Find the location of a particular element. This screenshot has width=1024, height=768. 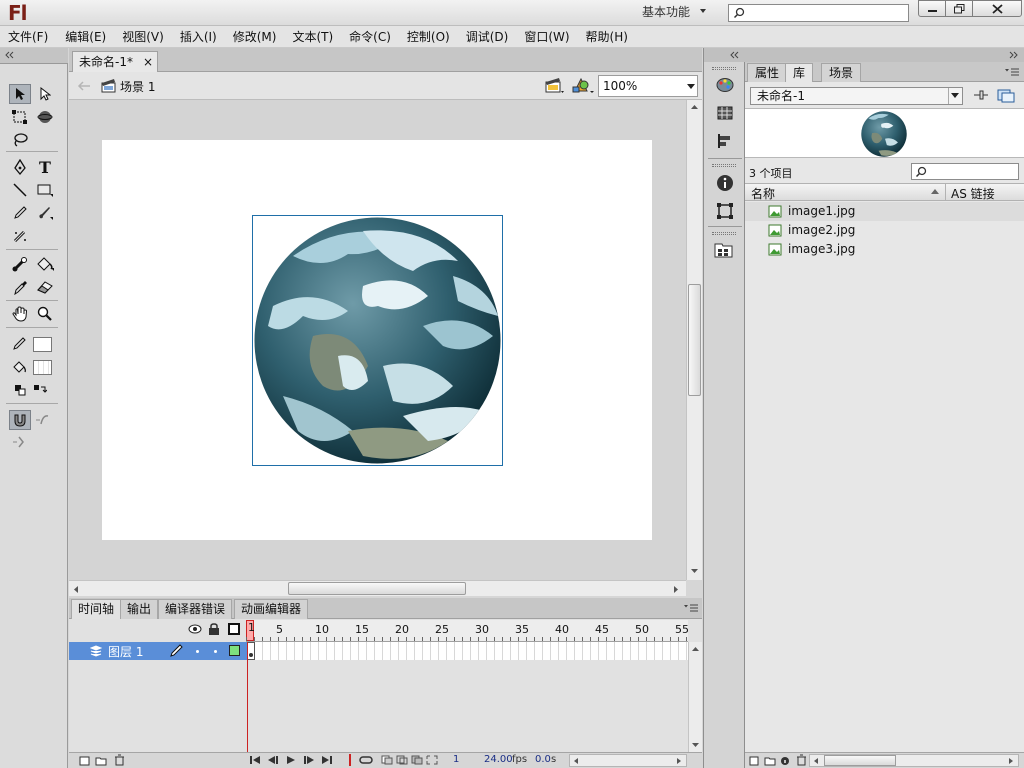

document-tab: 未命名-1* × is located at coordinates (115, 61).